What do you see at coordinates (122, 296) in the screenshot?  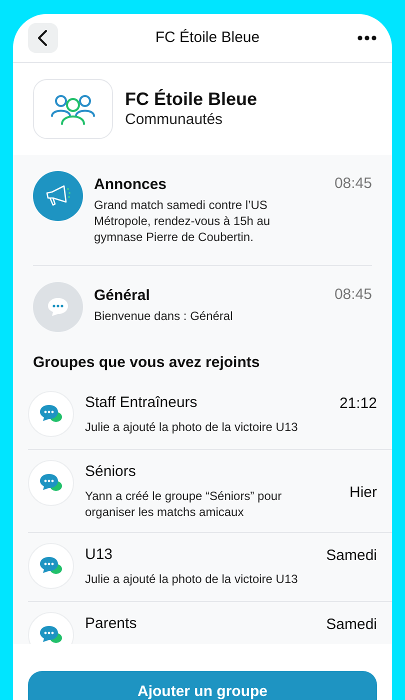 I see `channel-name: Général` at bounding box center [122, 296].